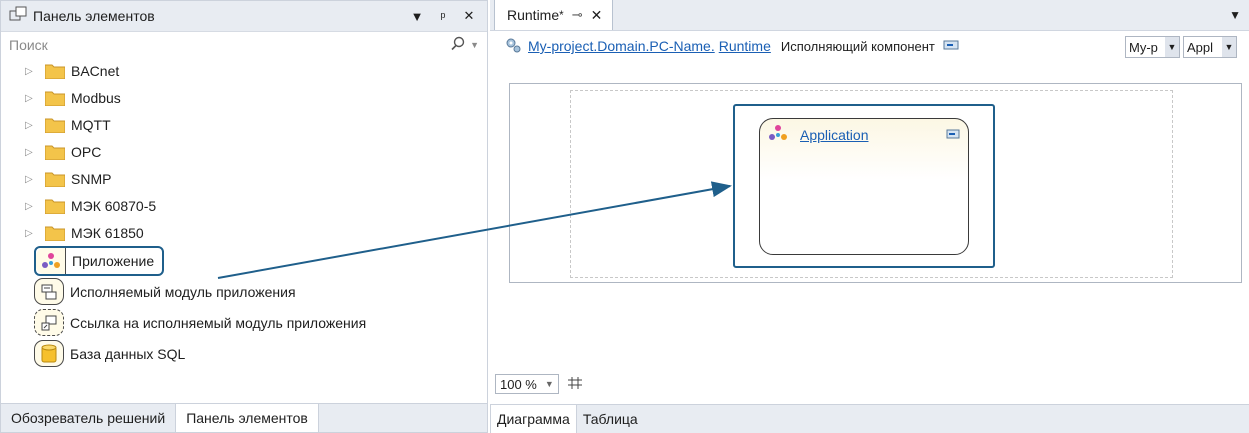  What do you see at coordinates (49, 291) in the screenshot?
I see `executable-module-icon` at bounding box center [49, 291].